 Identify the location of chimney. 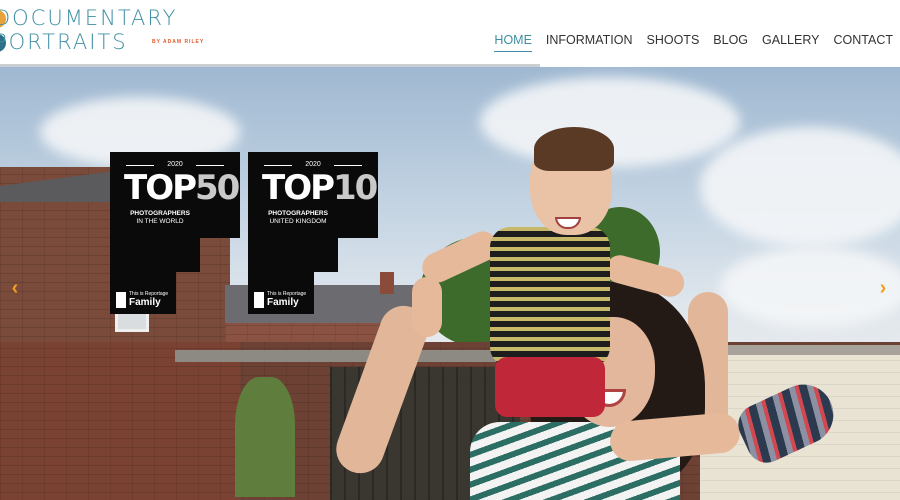
(387, 283).